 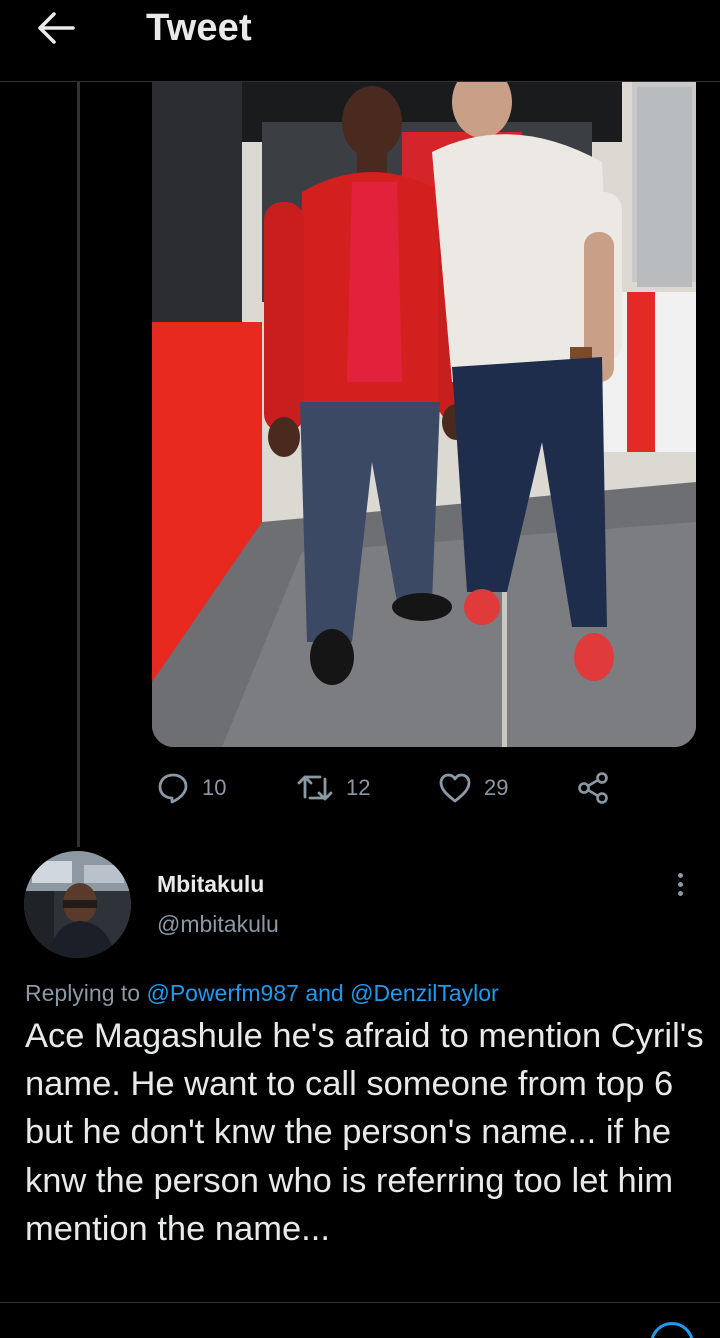 I want to click on thread-connector-line, so click(x=78, y=464).